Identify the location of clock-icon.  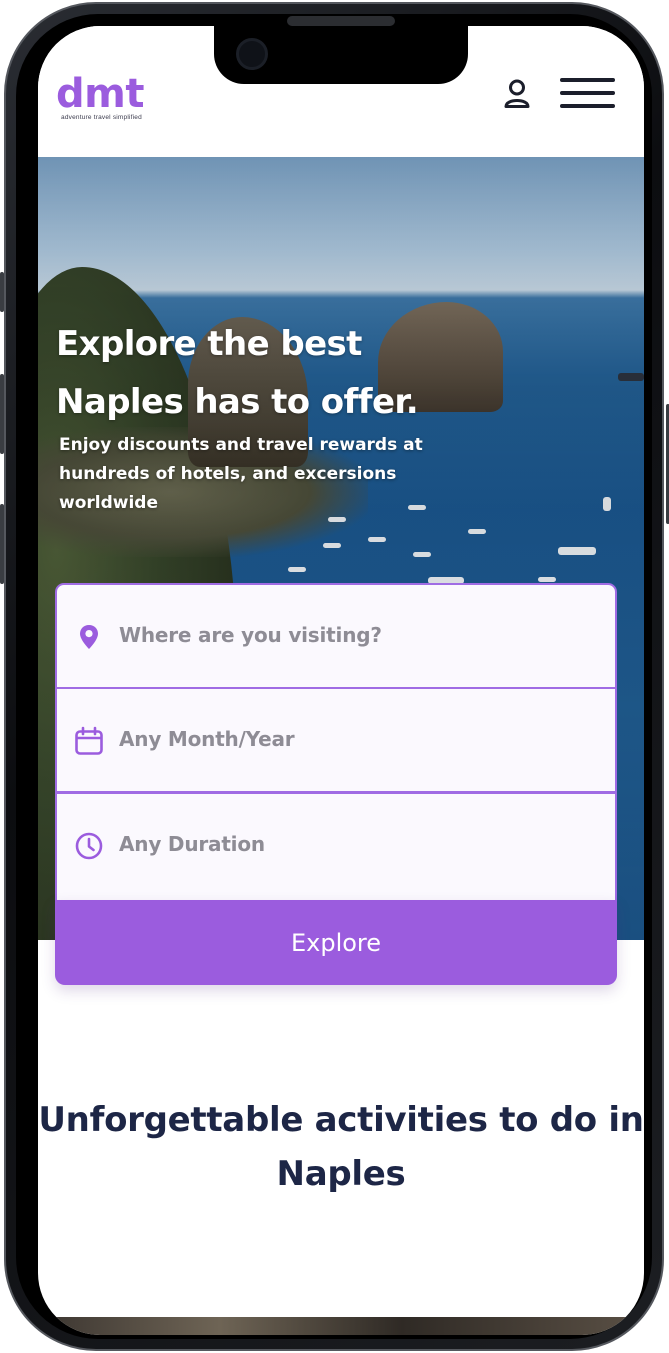
(89, 846).